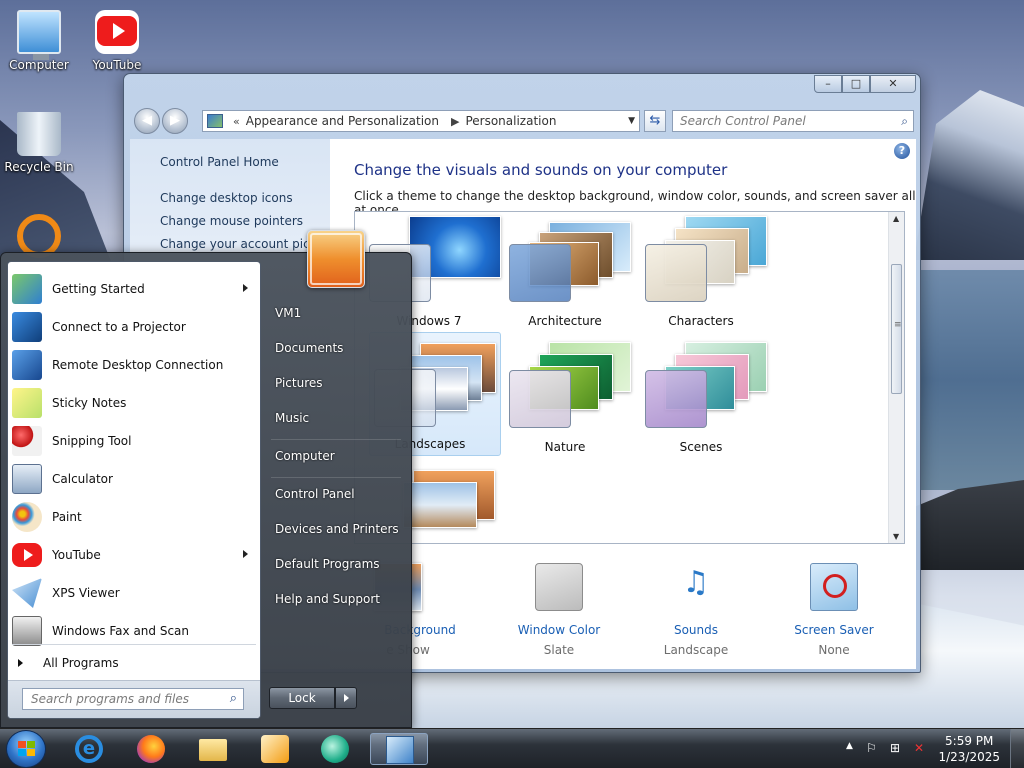 The width and height of the screenshot is (1024, 768). Describe the element at coordinates (969, 741) in the screenshot. I see `clock-time: 5:59 PM` at that location.